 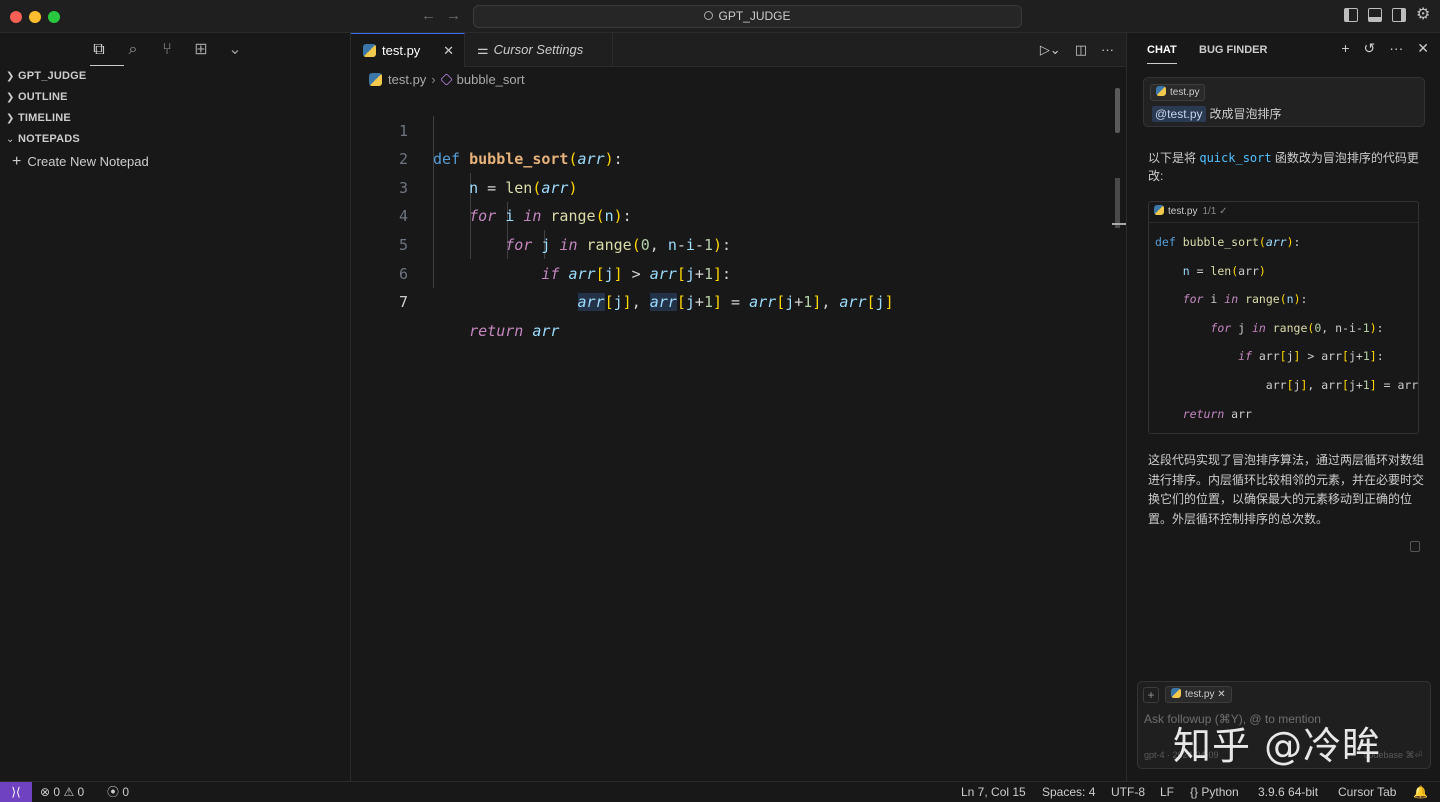 I want to click on code-line: 1 def bubble_sort(arr):, so click(x=733, y=128).